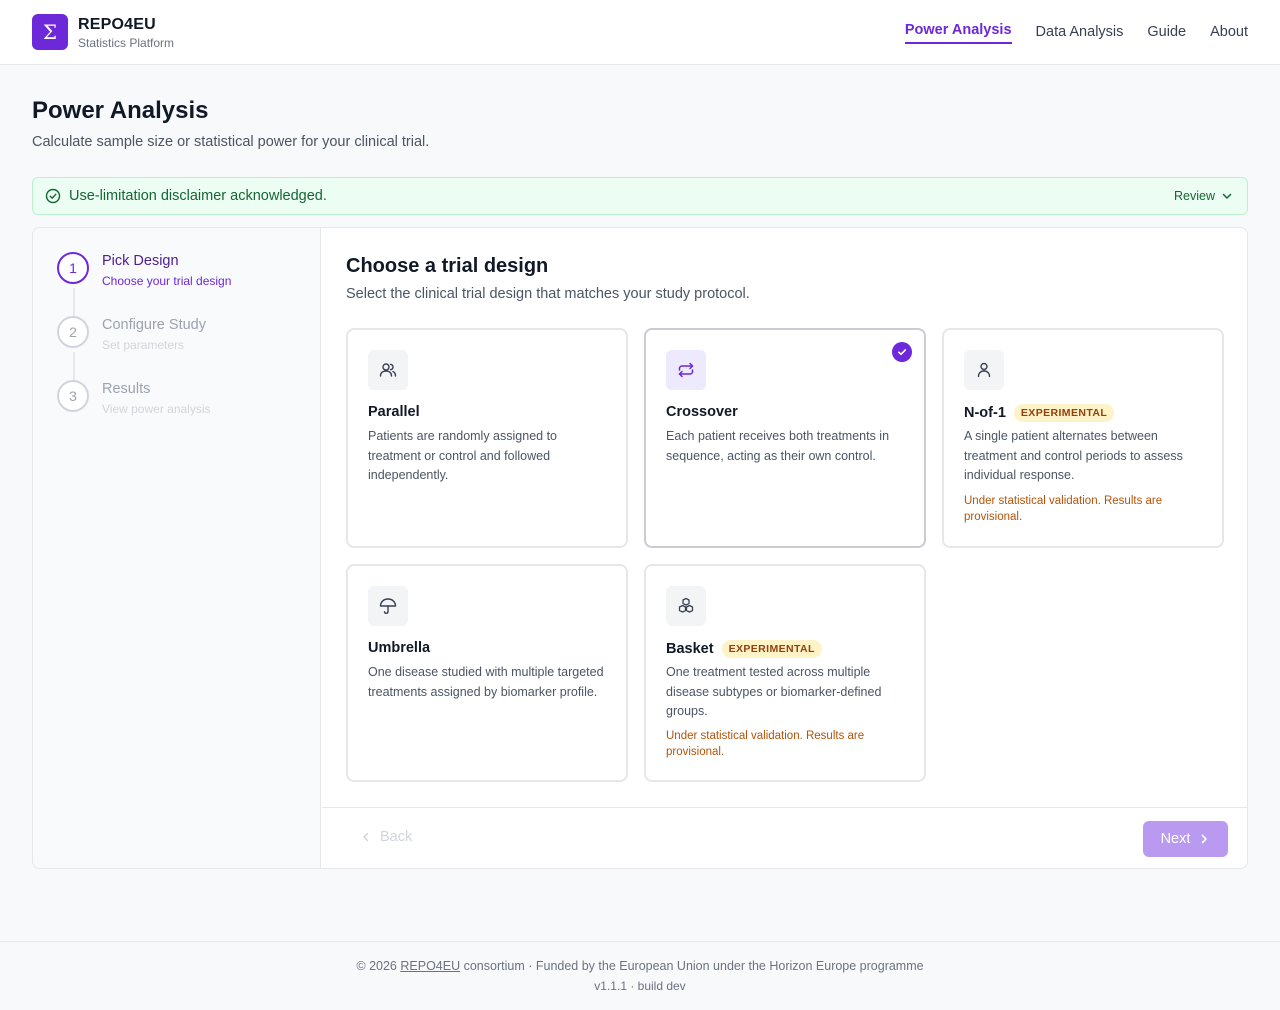  I want to click on step-results: 3 Results View power analysis, so click(182, 405).